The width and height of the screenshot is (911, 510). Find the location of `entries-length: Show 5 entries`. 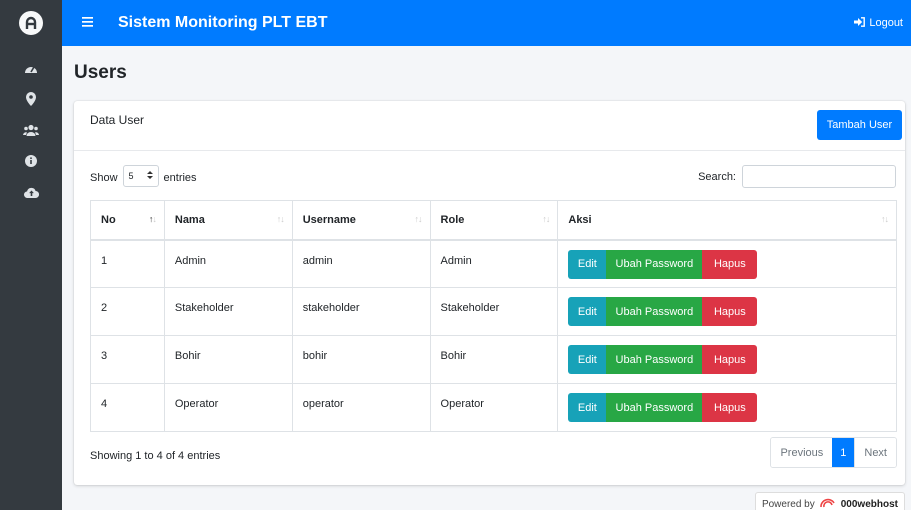

entries-length: Show 5 entries is located at coordinates (143, 176).